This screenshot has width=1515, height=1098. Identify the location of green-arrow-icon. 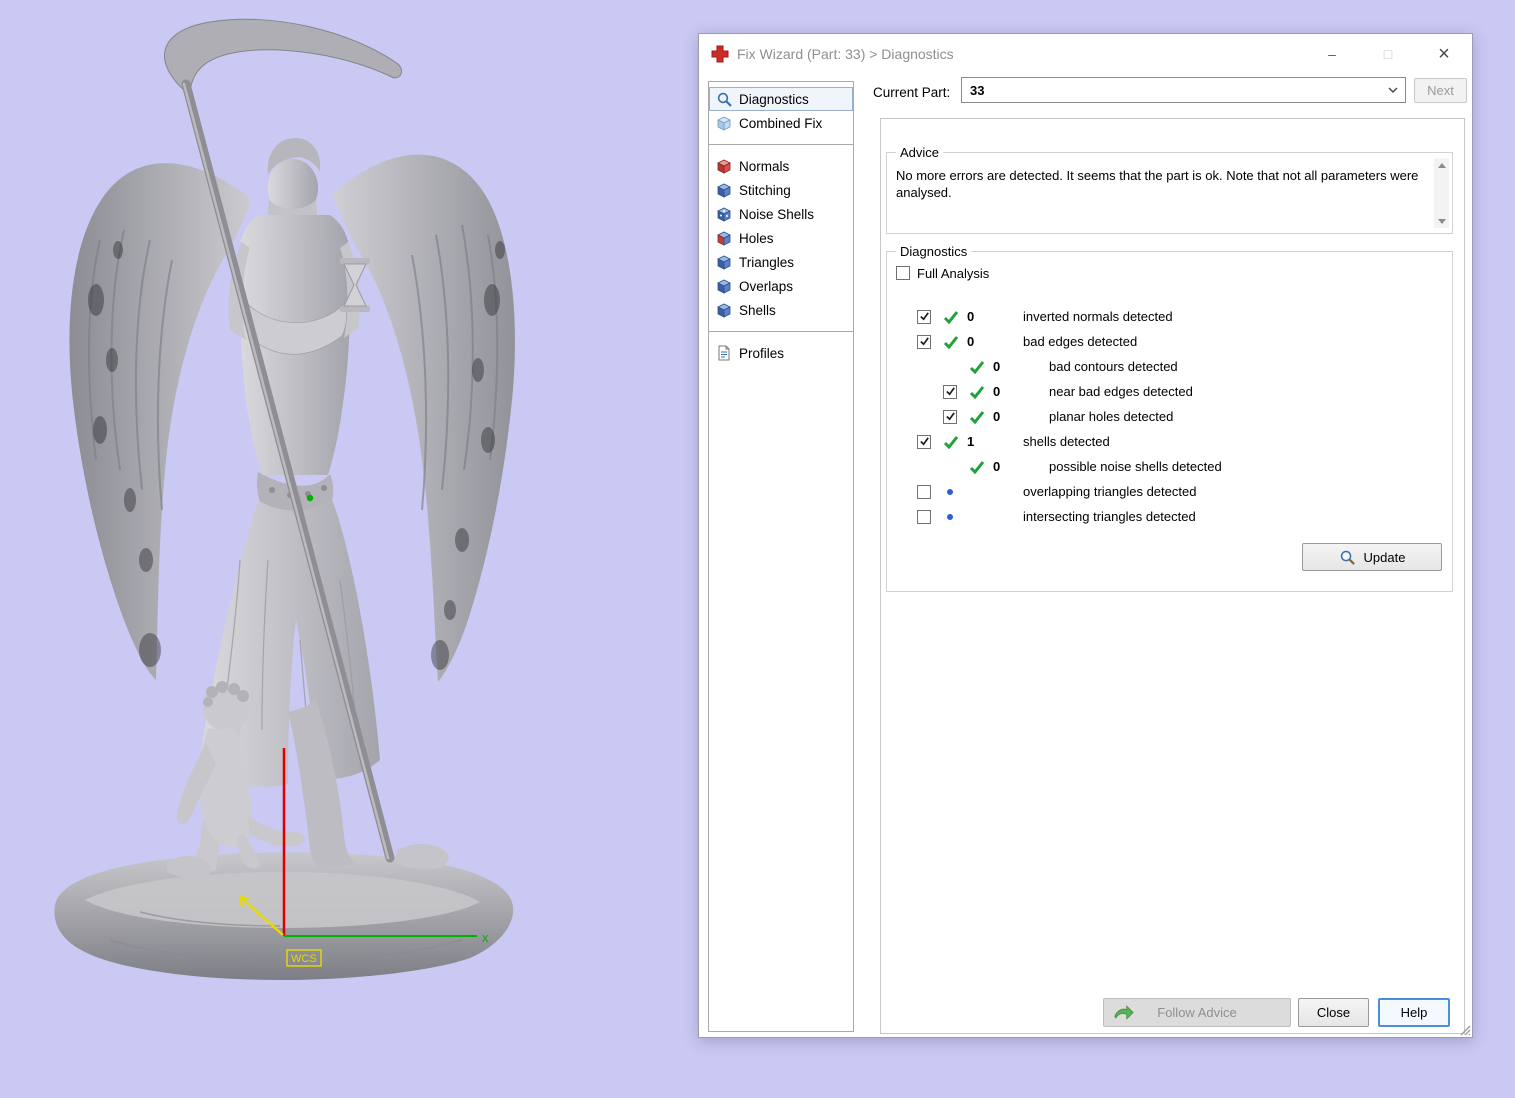
(1124, 1012).